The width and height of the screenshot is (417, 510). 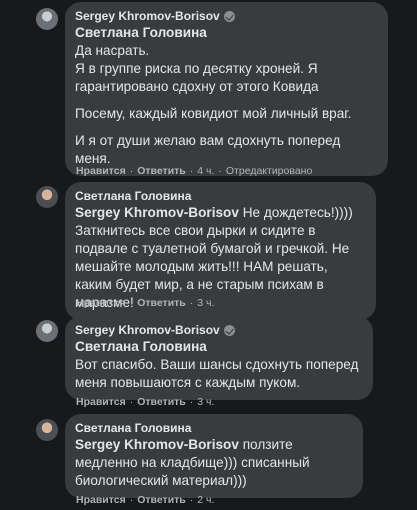 I want to click on timestamp: 2 ч., so click(x=205, y=500).